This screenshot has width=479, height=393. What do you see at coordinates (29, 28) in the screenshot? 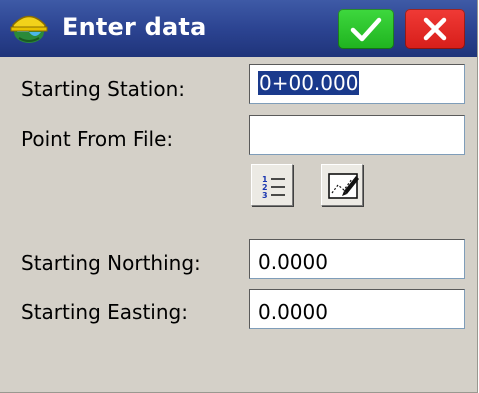
I see `hardhat-globe-icon` at bounding box center [29, 28].